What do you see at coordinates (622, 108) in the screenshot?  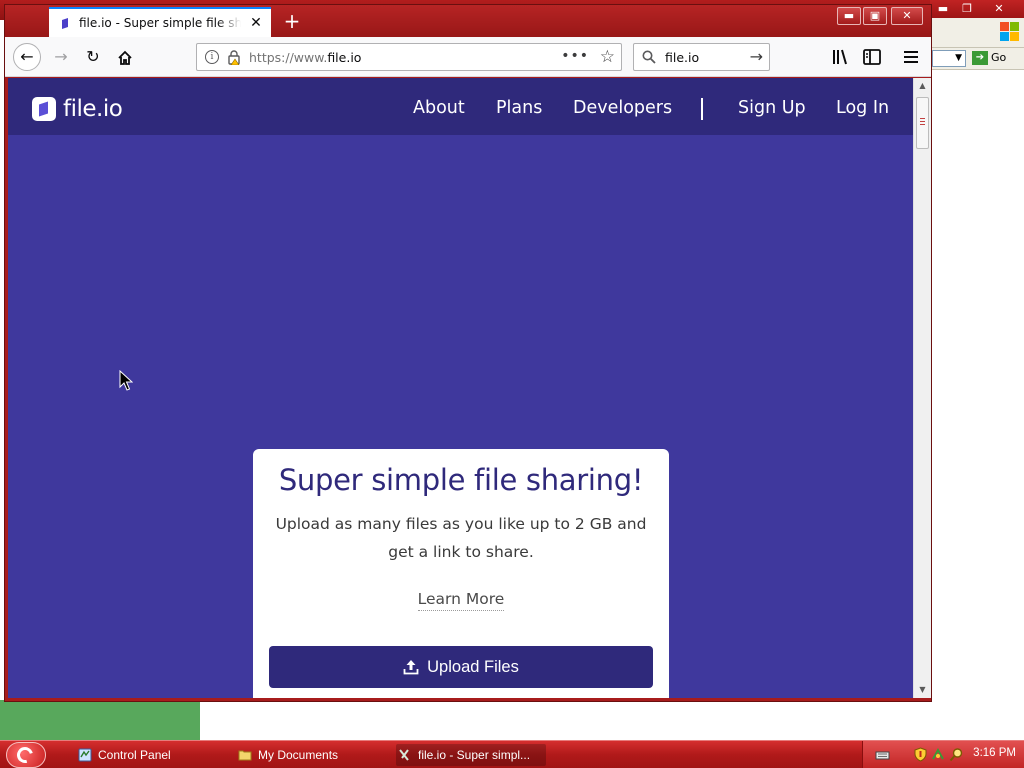 I see `nav-developers-link: Developers` at bounding box center [622, 108].